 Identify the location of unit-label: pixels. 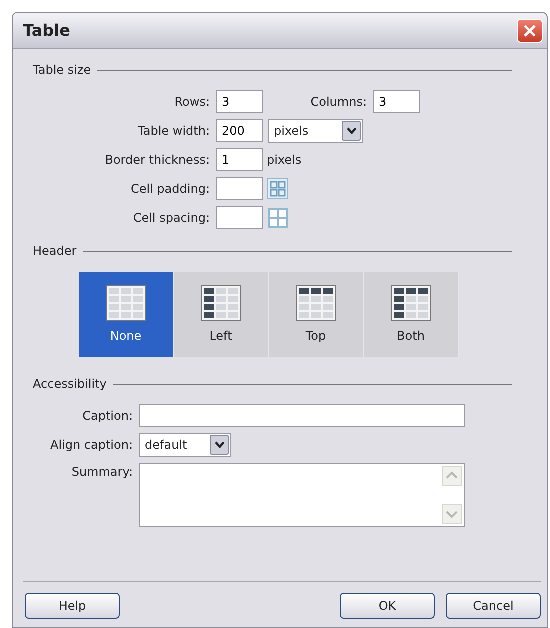
(284, 160).